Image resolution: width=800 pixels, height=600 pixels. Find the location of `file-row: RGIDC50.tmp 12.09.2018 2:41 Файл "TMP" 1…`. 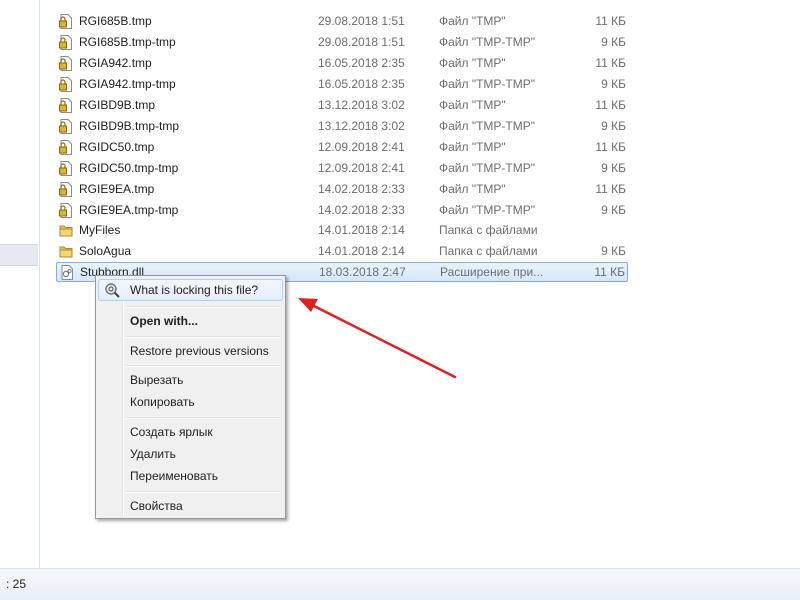

file-row: RGIDC50.tmp 12.09.2018 2:41 Файл "TMP" 1… is located at coordinates (342, 147).